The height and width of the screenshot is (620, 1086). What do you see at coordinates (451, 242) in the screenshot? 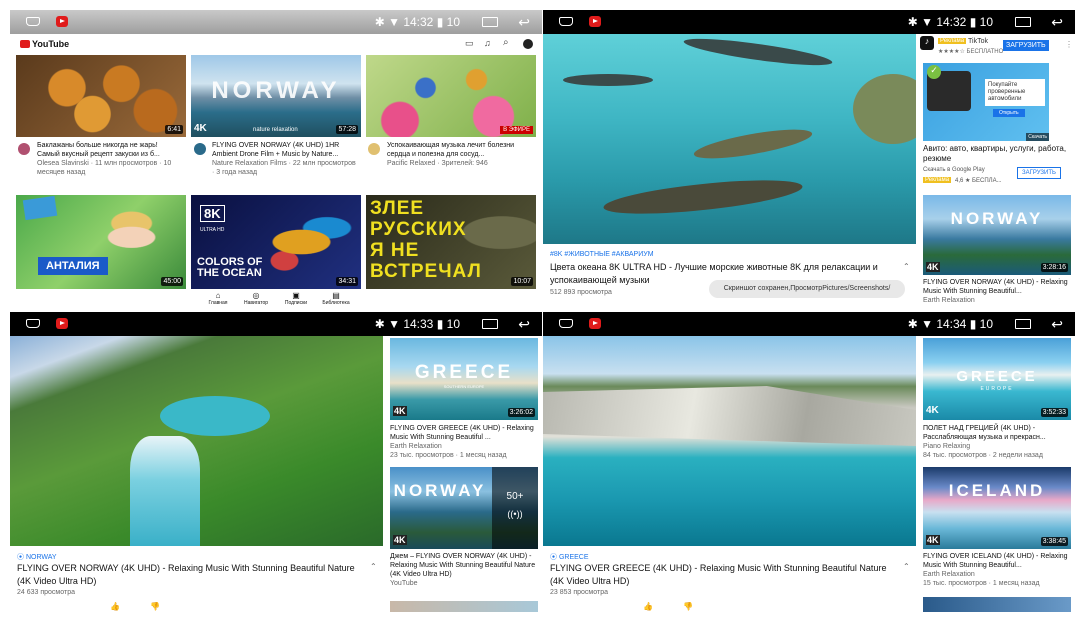
I see `video-thumbnail: ЗЛЕЕ РУССКИХ Я НЕ ВСТРЕЧАЛ 10:07` at bounding box center [451, 242].